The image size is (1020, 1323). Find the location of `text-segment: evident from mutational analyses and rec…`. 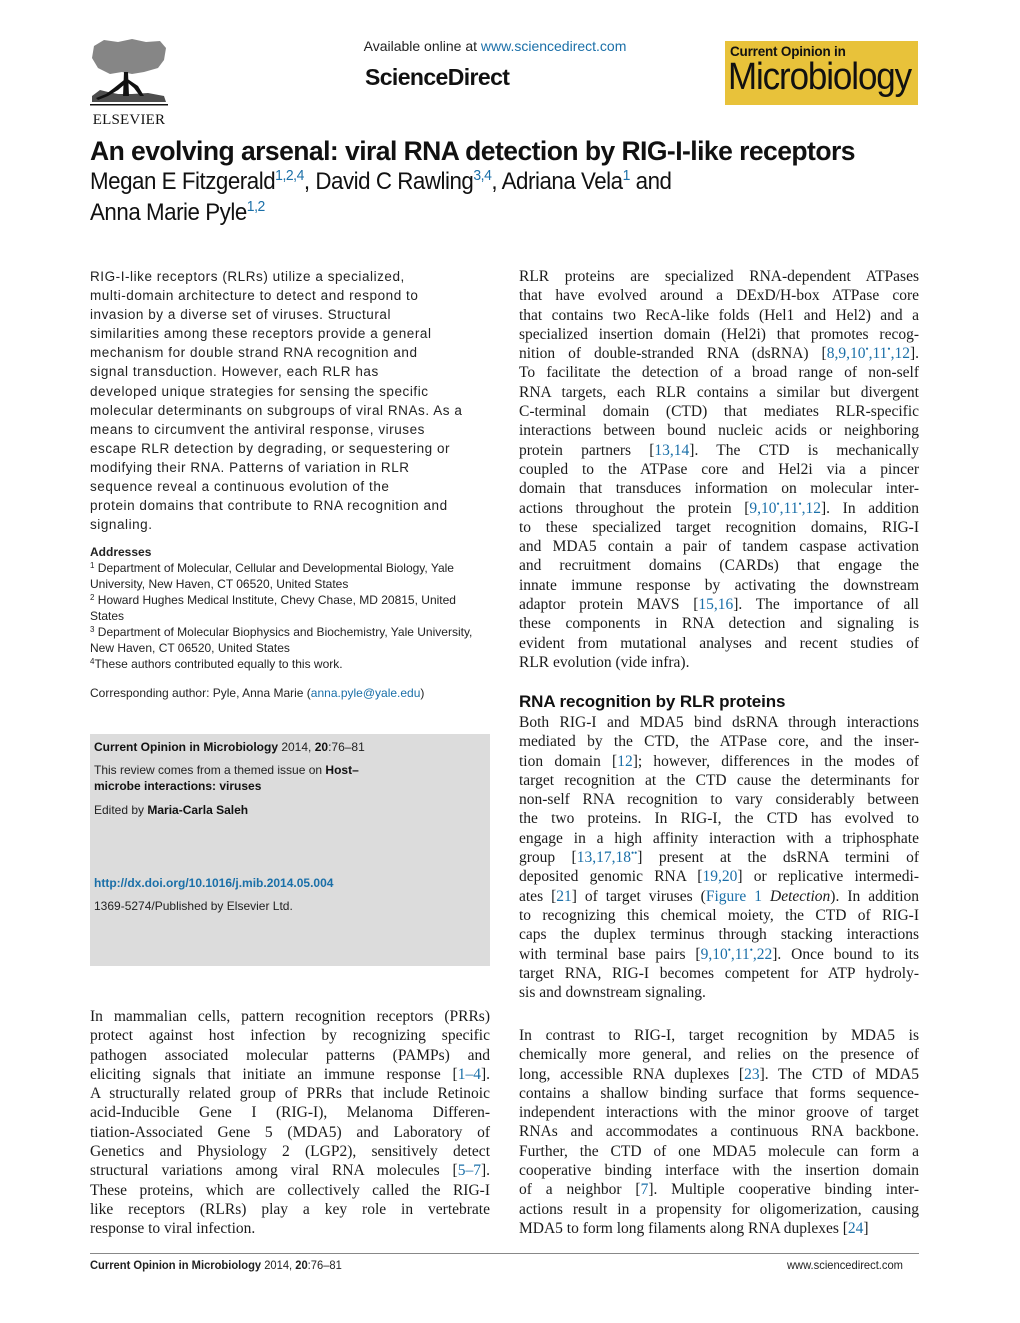

text-segment: evident from mutational analyses and rec… is located at coordinates (719, 643).